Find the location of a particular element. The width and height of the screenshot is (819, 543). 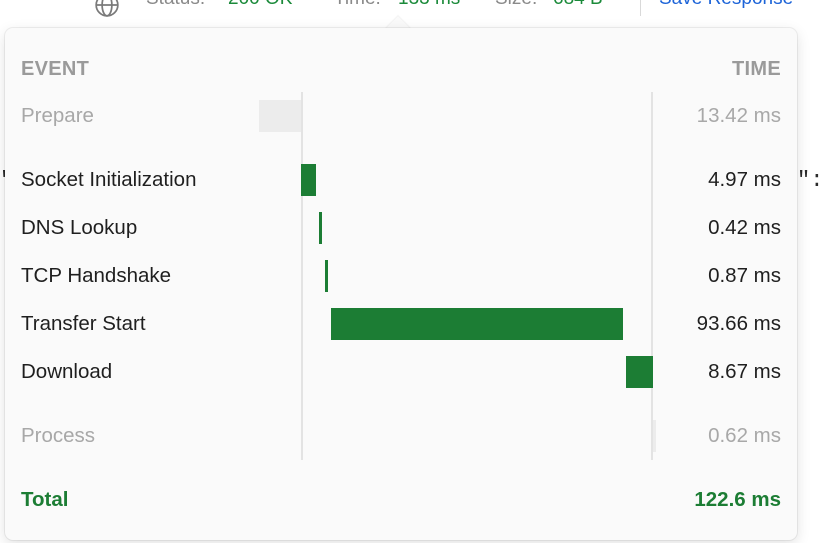

time-label: Time: is located at coordinates (357, 5).